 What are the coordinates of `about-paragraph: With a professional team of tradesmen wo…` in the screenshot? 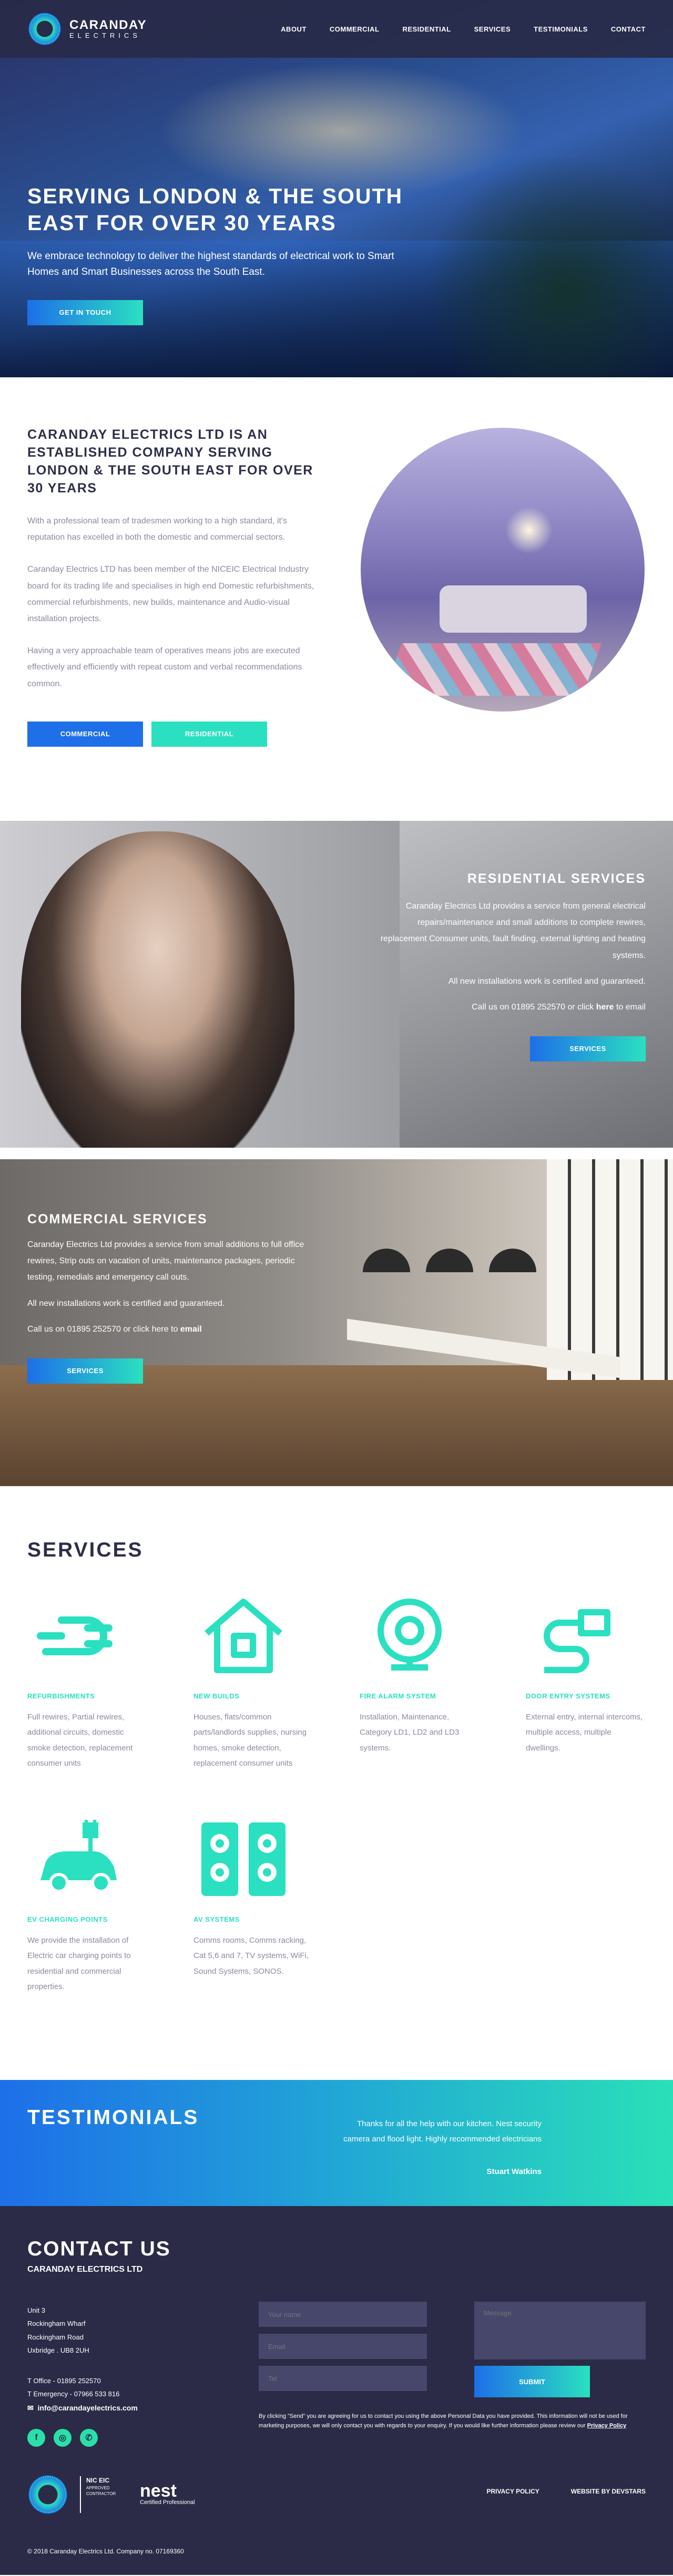 It's located at (157, 529).